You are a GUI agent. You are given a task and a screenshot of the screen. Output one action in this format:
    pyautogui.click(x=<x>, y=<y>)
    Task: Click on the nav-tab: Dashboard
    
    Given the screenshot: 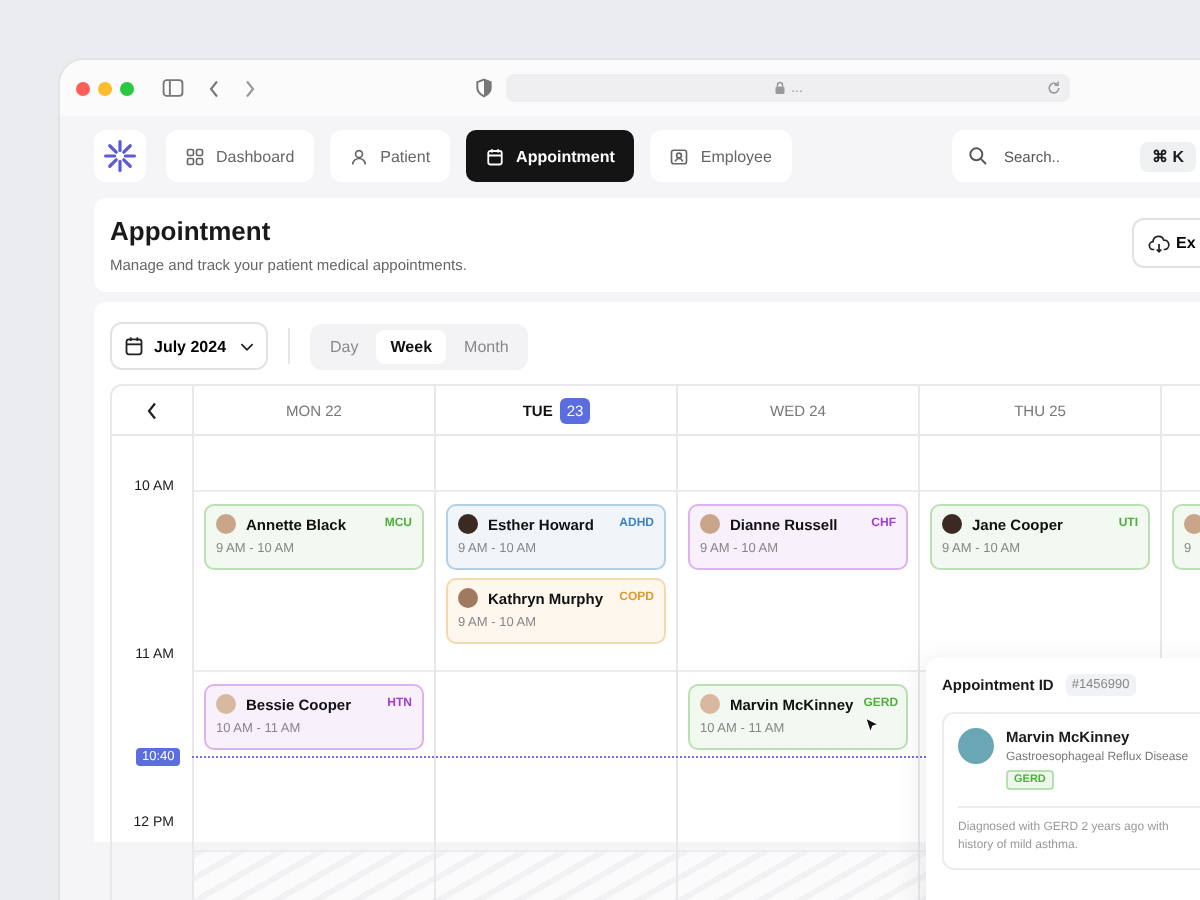 What is the action you would take?
    pyautogui.click(x=240, y=156)
    